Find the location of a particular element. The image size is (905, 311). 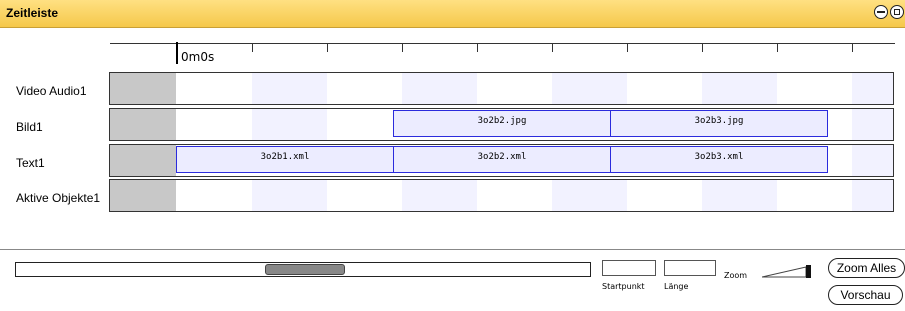

restore-icon is located at coordinates (897, 12).